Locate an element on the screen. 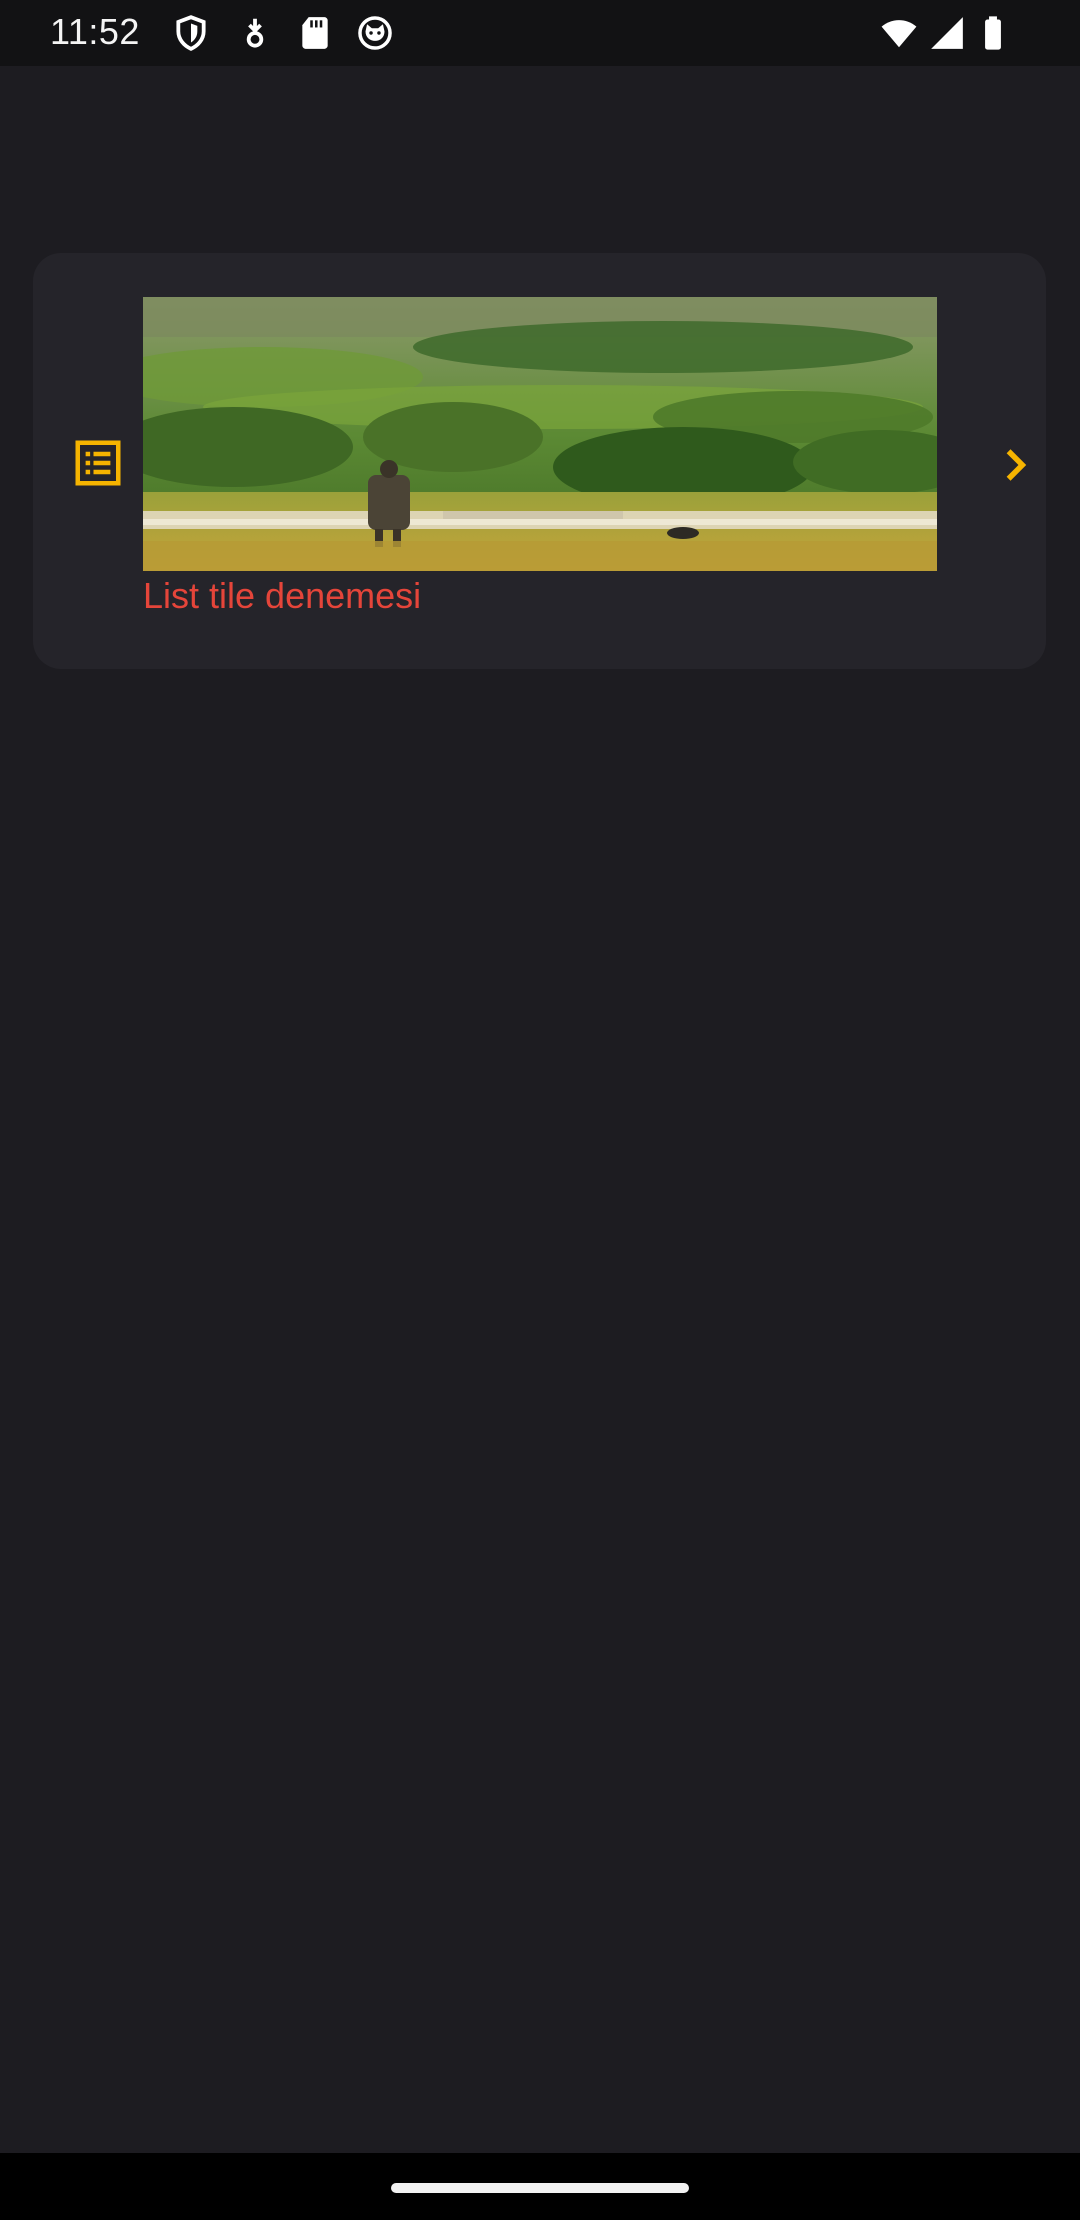  sd-card-icon is located at coordinates (315, 33).